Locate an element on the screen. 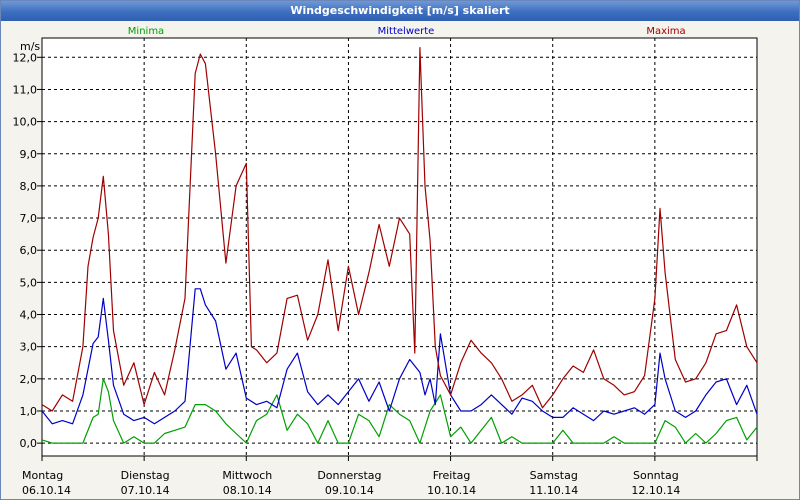 This screenshot has height=500, width=800. y-tick-label-2: 2,0 is located at coordinates (29, 379).